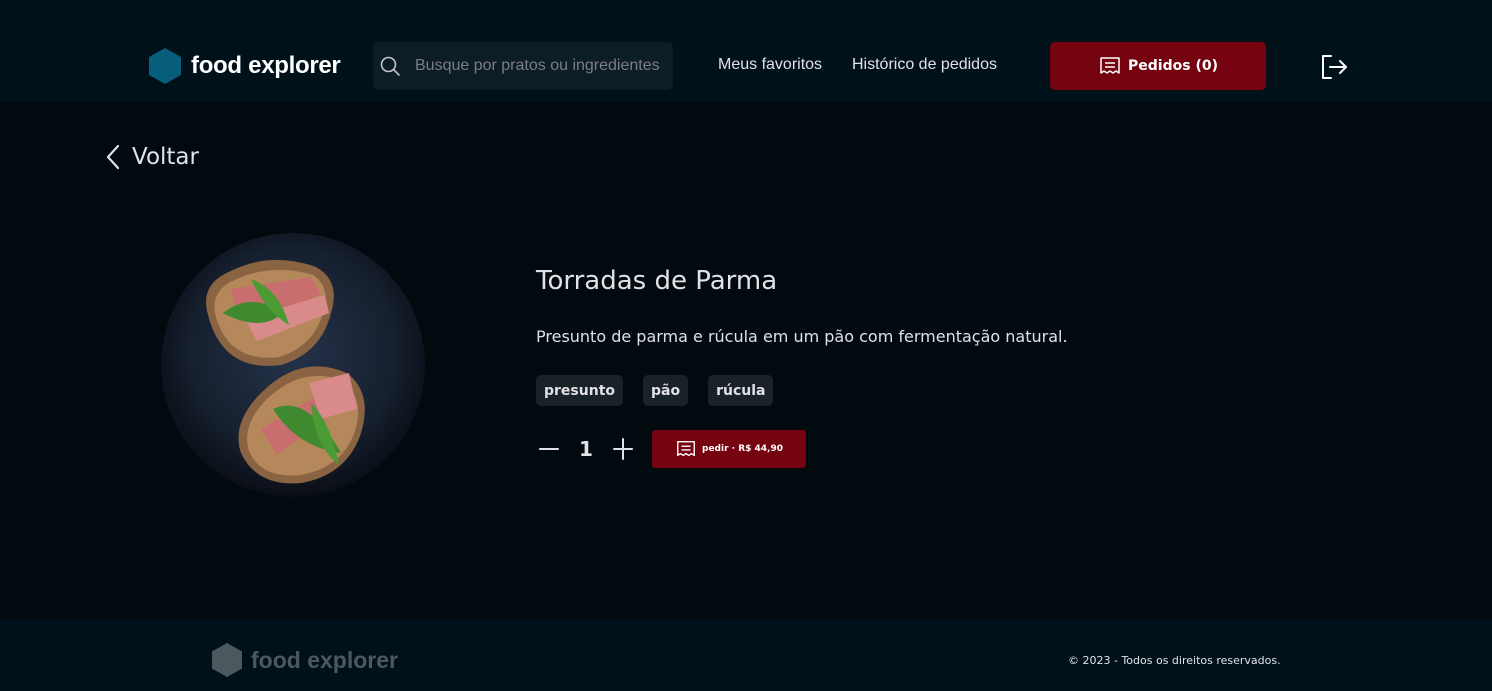 This screenshot has height=691, width=1492. I want to click on back-button: Voltar, so click(151, 157).